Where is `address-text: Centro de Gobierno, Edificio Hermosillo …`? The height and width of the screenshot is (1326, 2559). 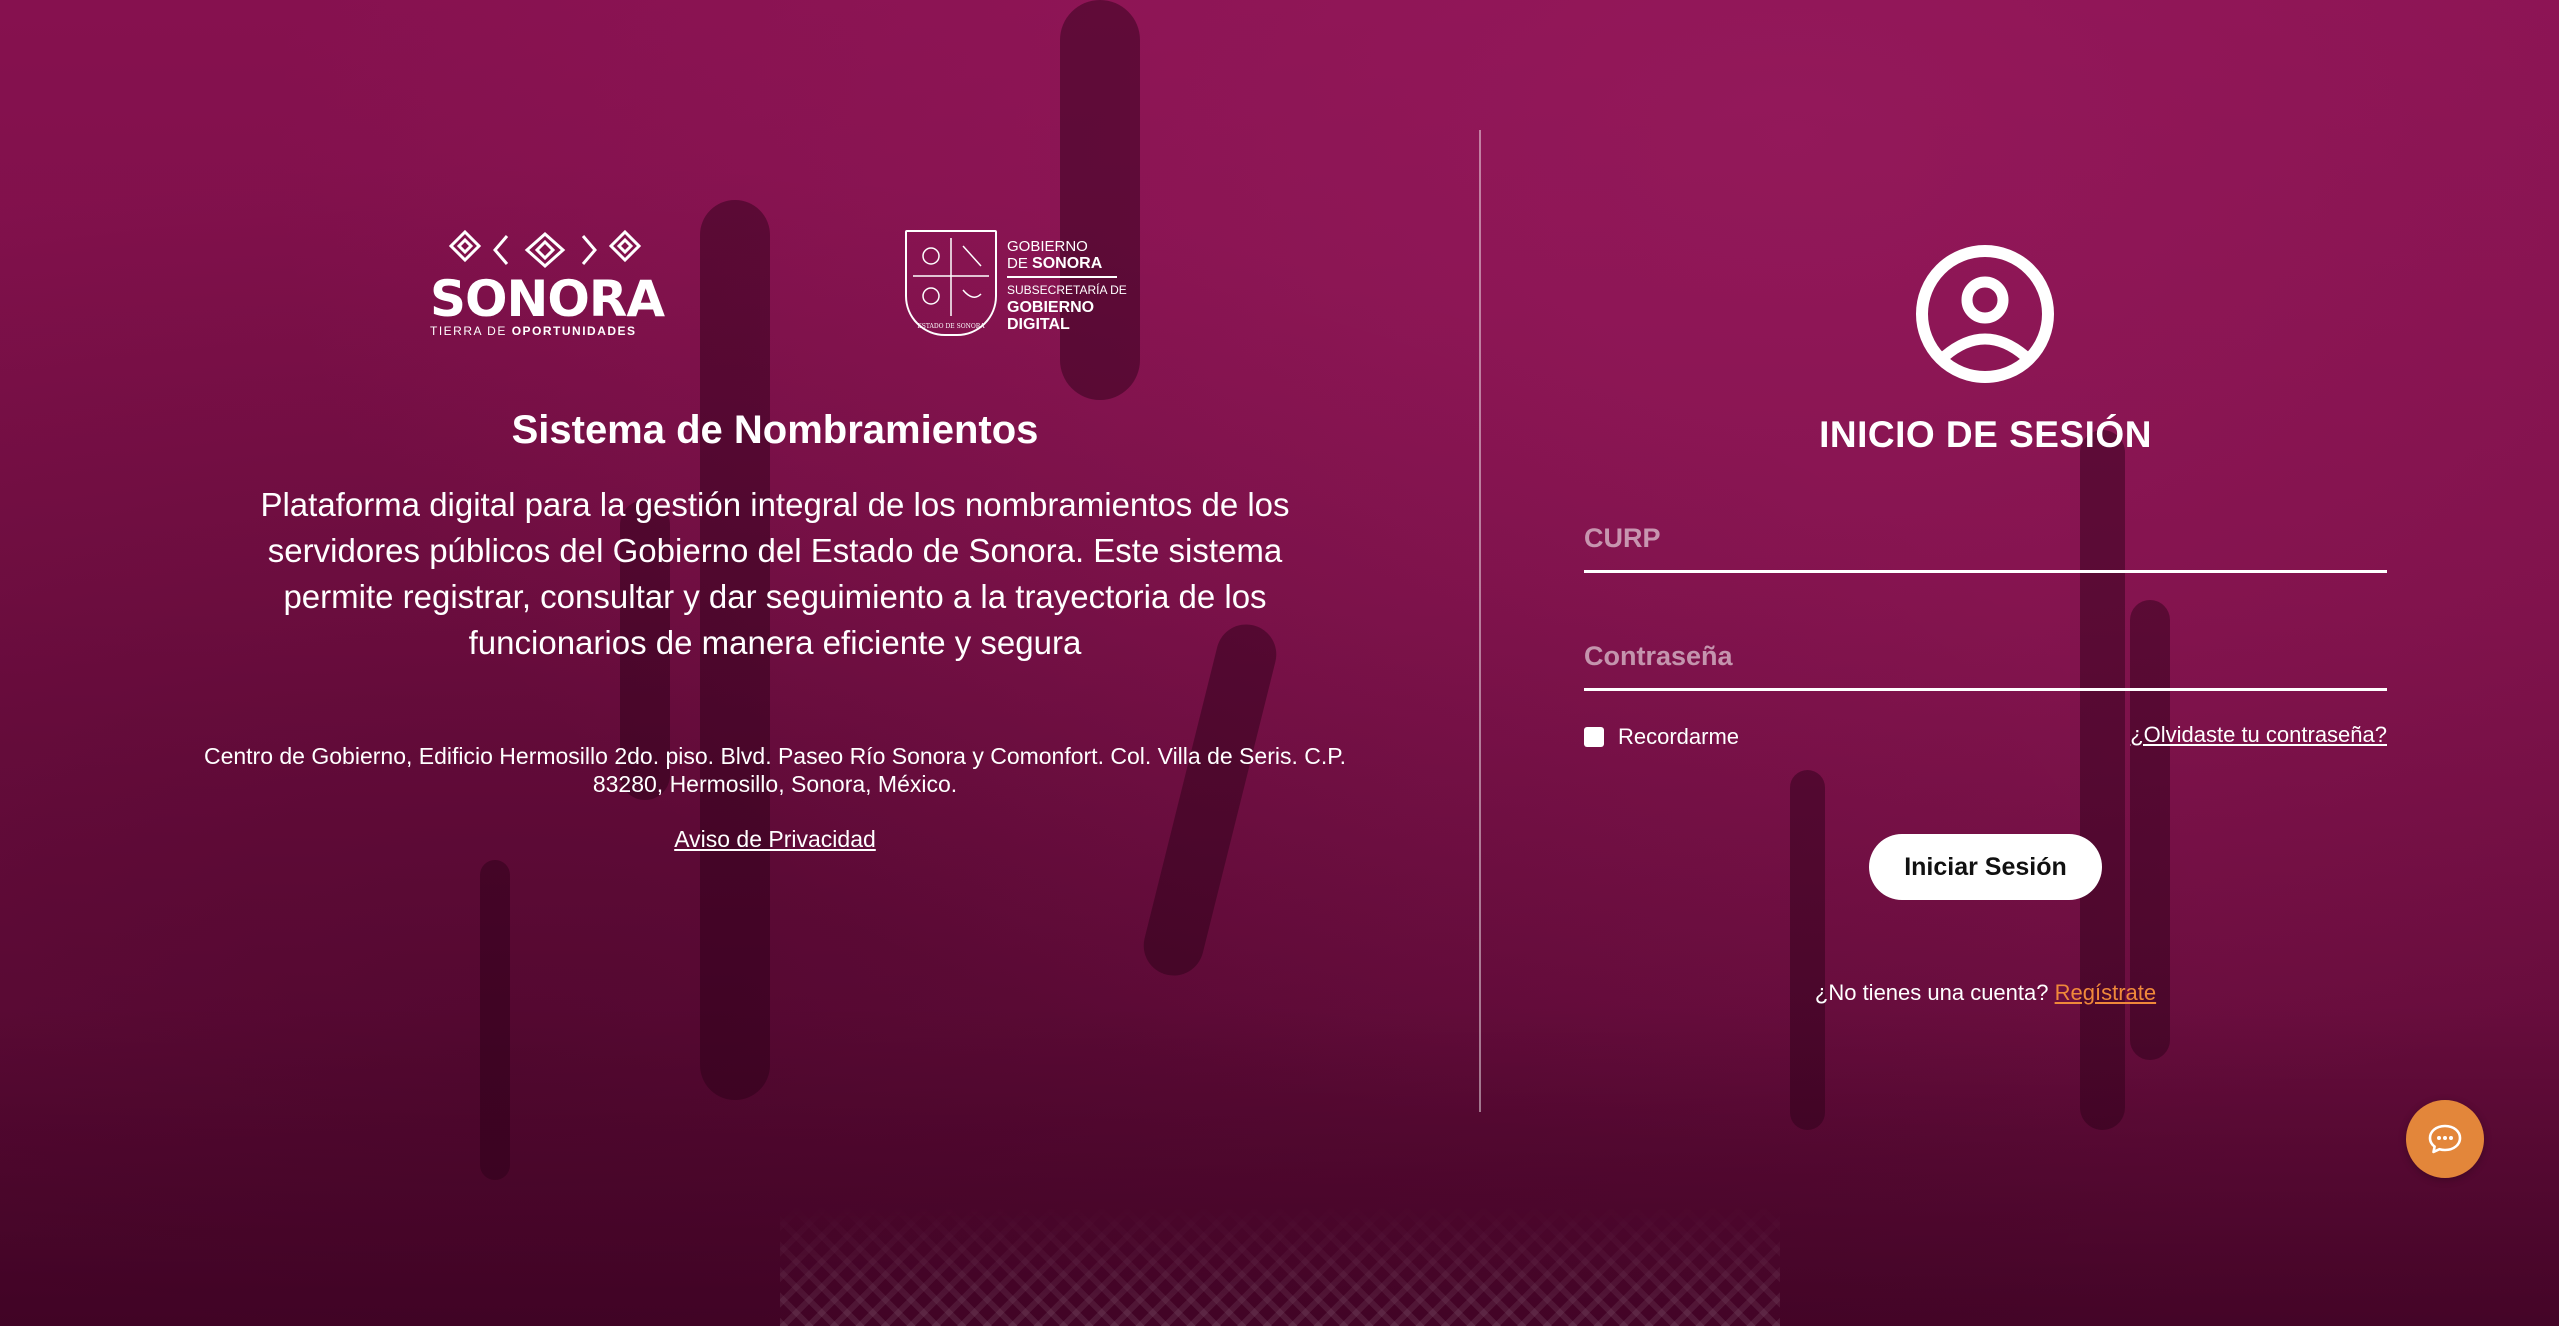 address-text: Centro de Gobierno, Edificio Hermosillo … is located at coordinates (775, 770).